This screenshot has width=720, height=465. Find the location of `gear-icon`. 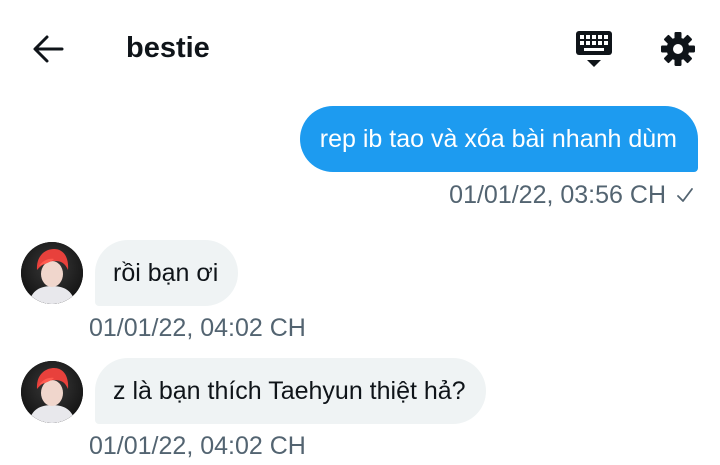

gear-icon is located at coordinates (678, 49).